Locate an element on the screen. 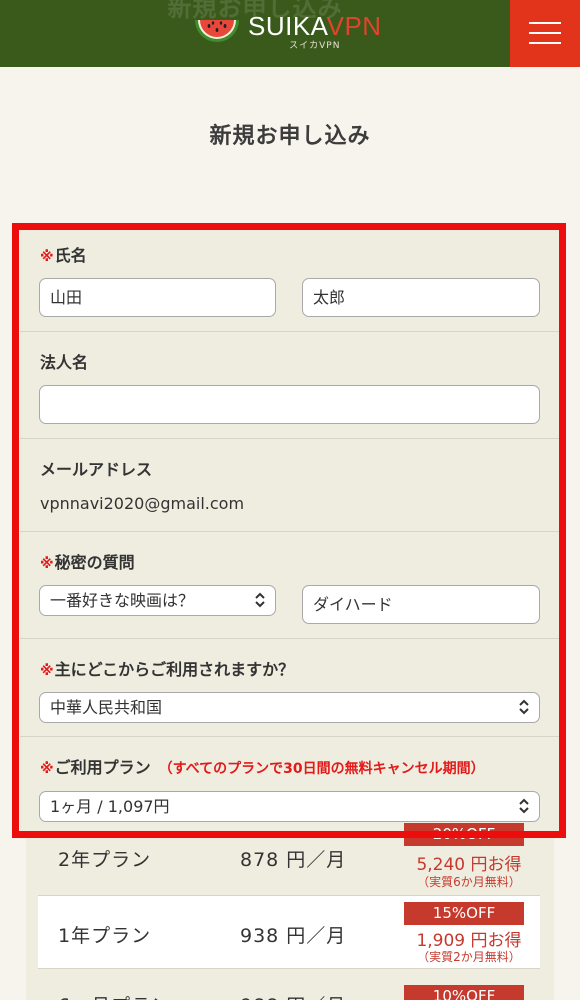 This screenshot has width=580, height=1000. logo-wordmark: SUIKAVPN is located at coordinates (315, 26).